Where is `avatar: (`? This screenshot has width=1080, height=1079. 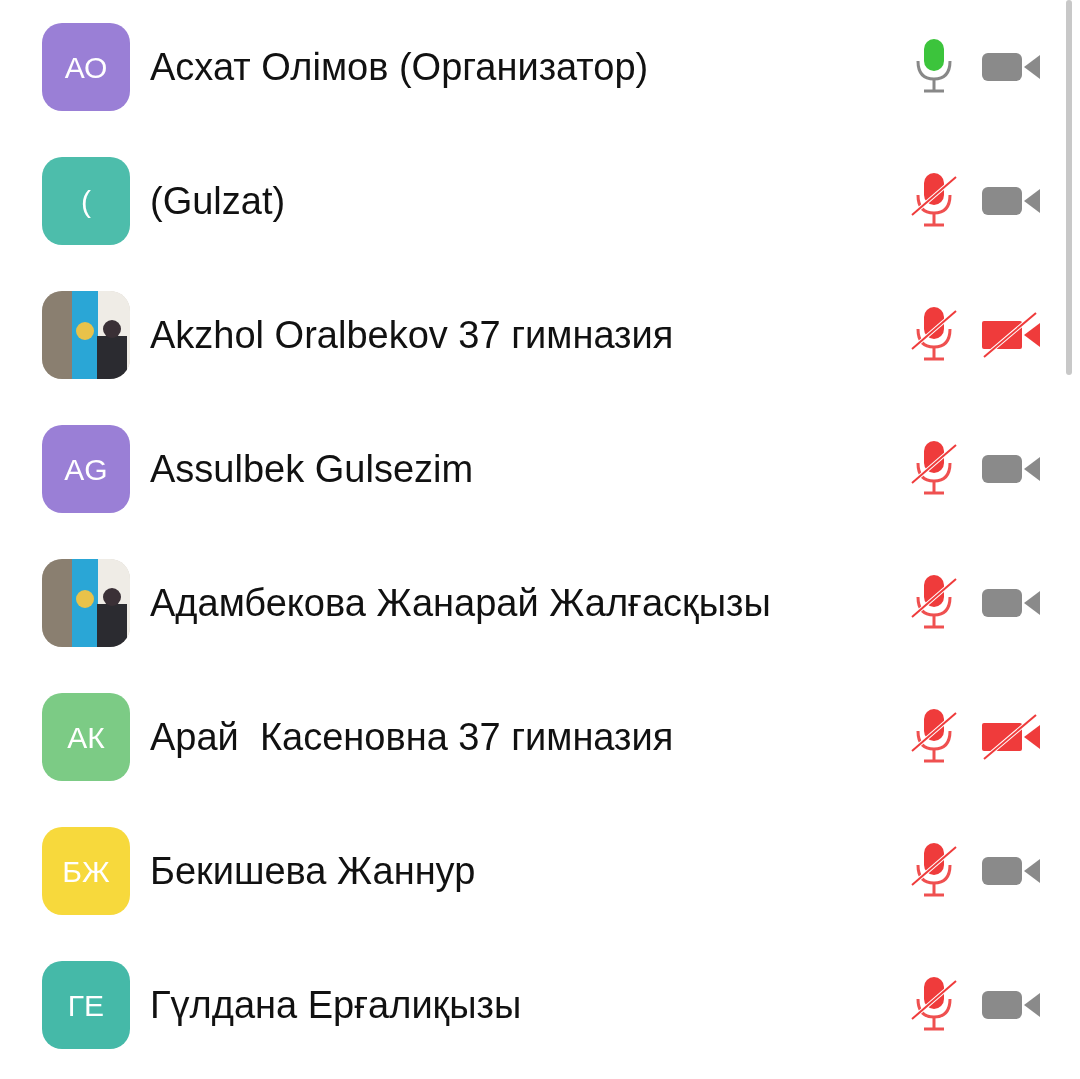 avatar: ( is located at coordinates (86, 201).